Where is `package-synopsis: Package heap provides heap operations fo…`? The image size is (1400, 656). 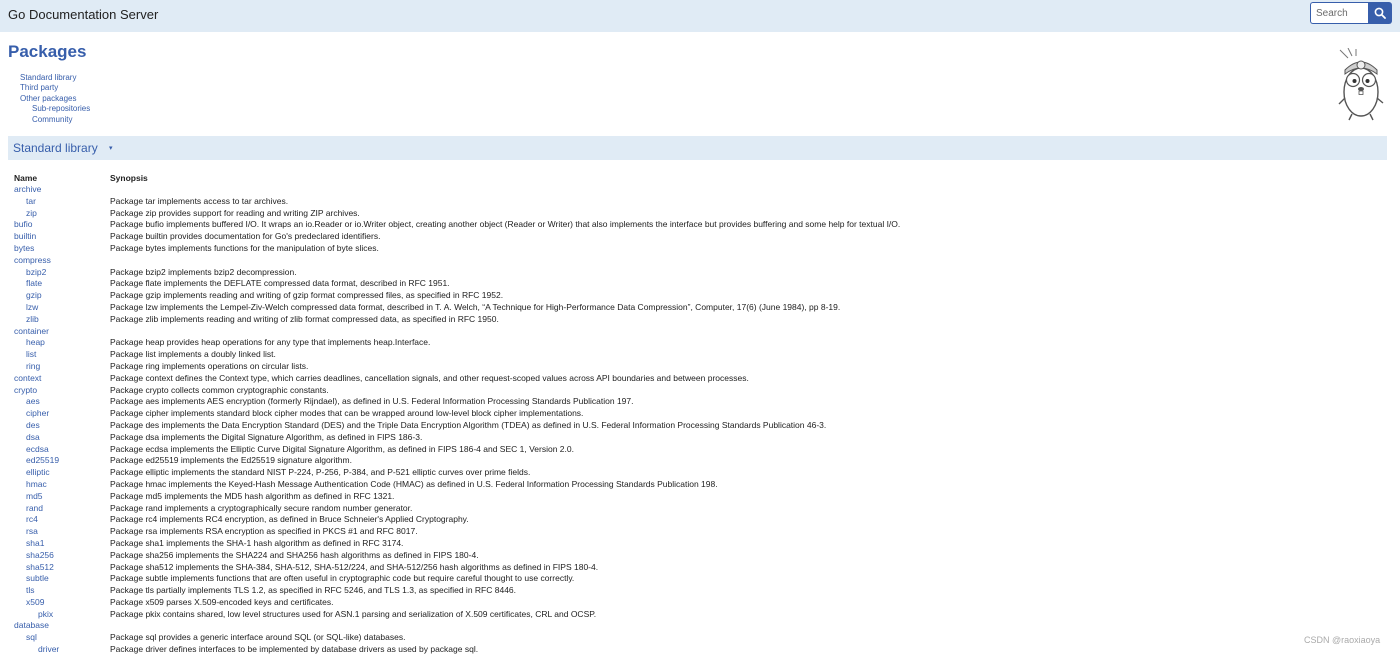
package-synopsis: Package heap provides heap operations fo… is located at coordinates (270, 342).